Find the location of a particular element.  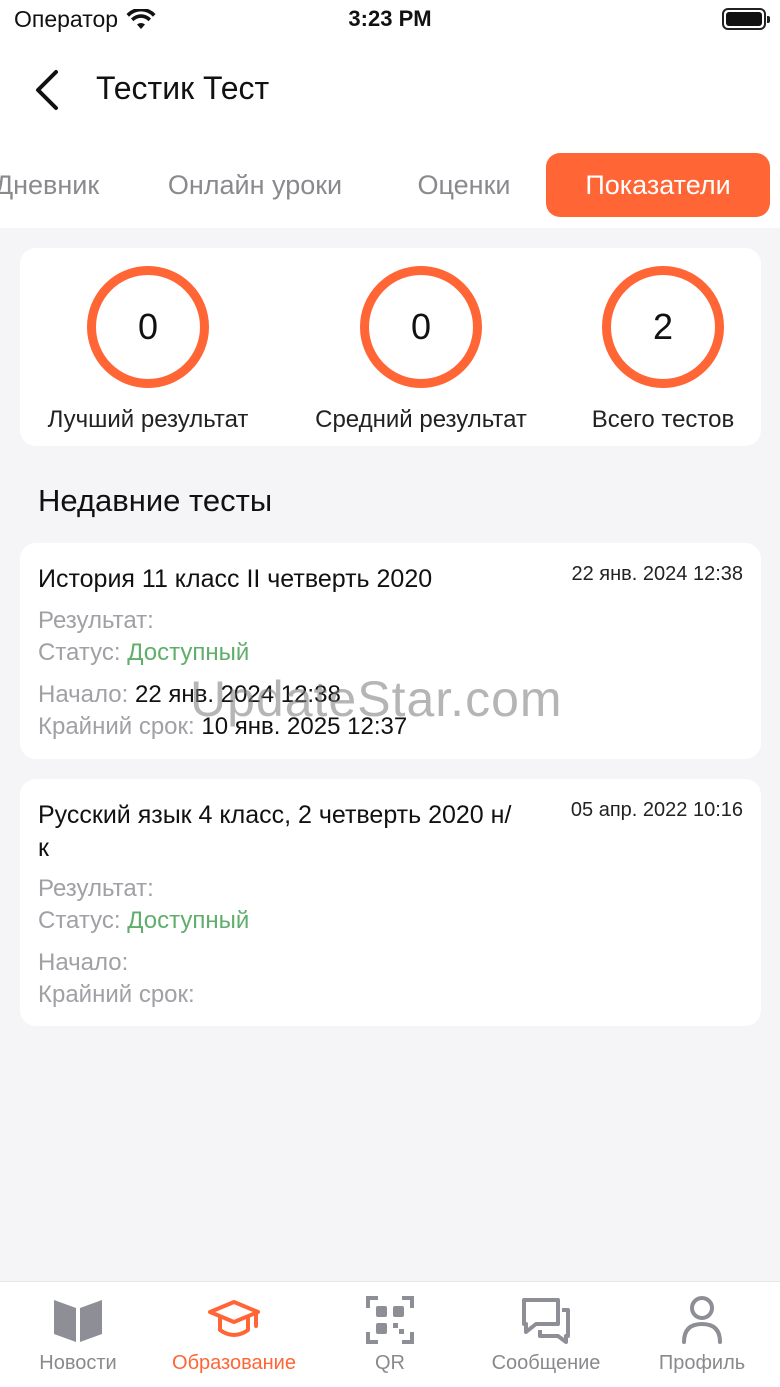

status-bar: Оператор 3:23 PM is located at coordinates (390, 20).